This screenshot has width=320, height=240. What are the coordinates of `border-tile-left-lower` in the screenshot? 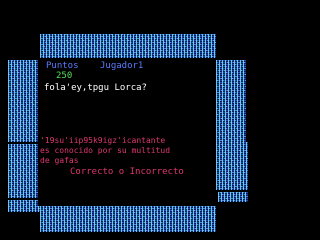 It's located at (23, 171).